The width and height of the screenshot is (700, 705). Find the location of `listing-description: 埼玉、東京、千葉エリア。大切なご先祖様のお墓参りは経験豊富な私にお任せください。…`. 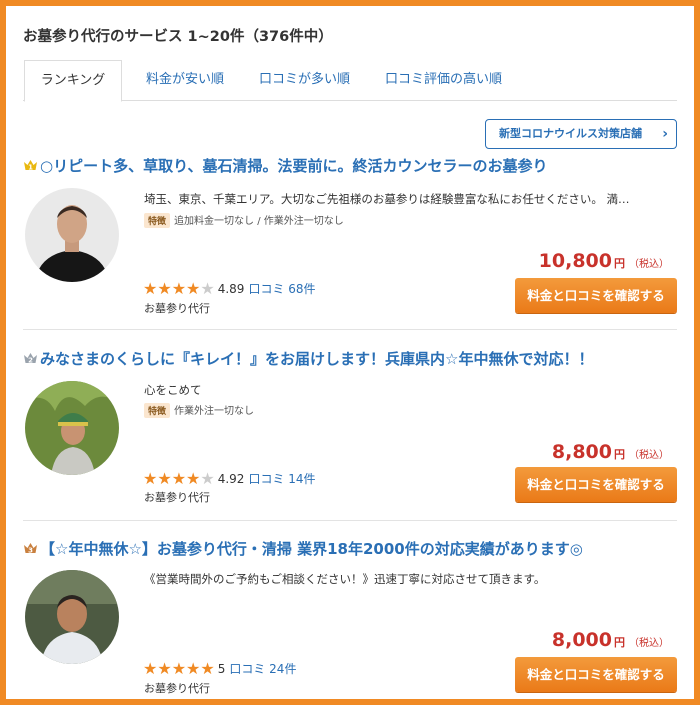

listing-description: 埼玉、東京、千葉エリア。大切なご先祖様のお墓参りは経験豊富な私にお任せください。… is located at coordinates (387, 199).